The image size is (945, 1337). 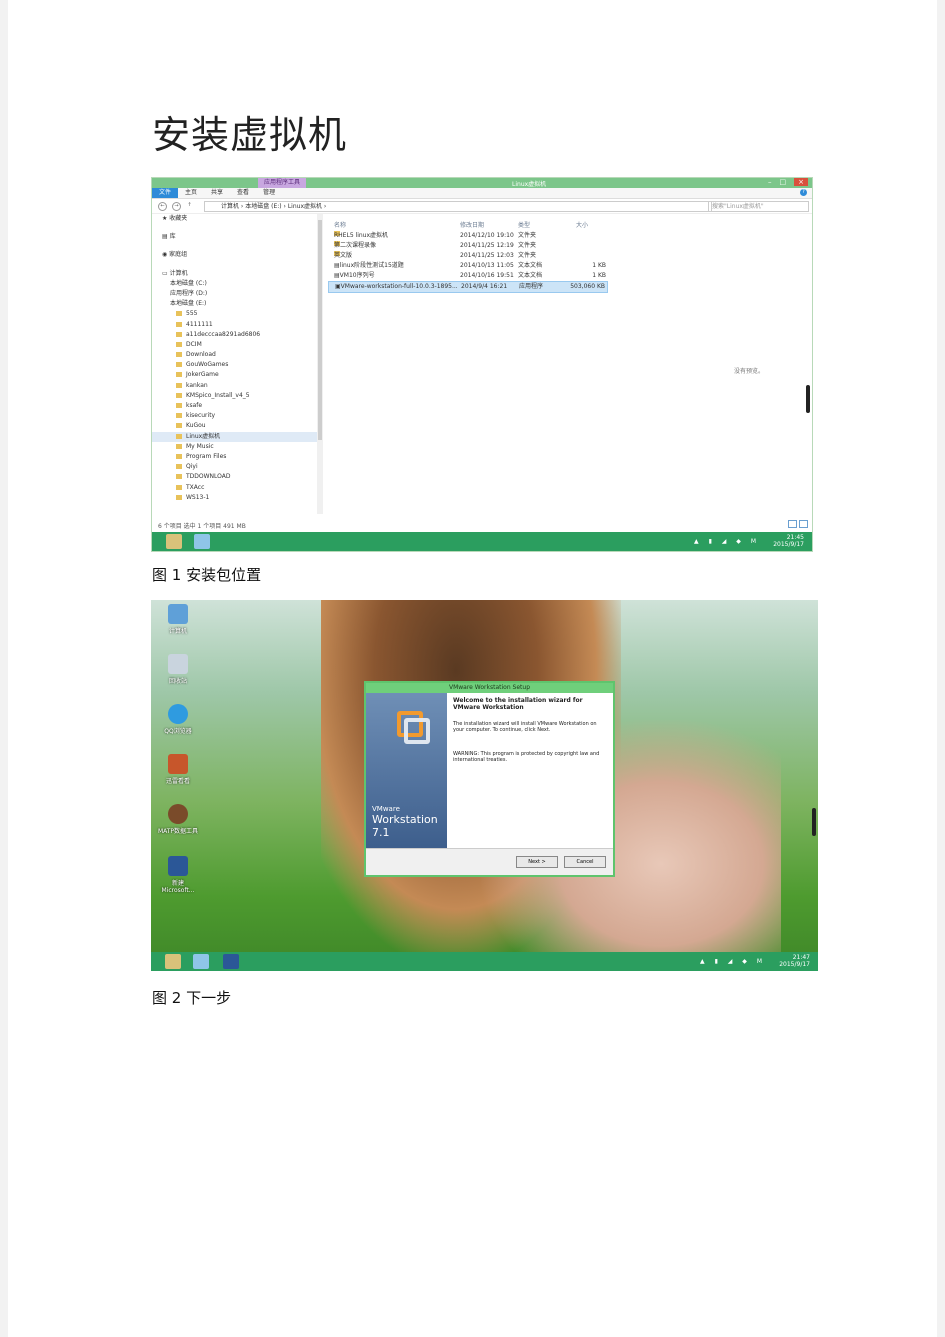 What do you see at coordinates (489, 861) in the screenshot?
I see `dialog-buttons: Next > Cancel` at bounding box center [489, 861].